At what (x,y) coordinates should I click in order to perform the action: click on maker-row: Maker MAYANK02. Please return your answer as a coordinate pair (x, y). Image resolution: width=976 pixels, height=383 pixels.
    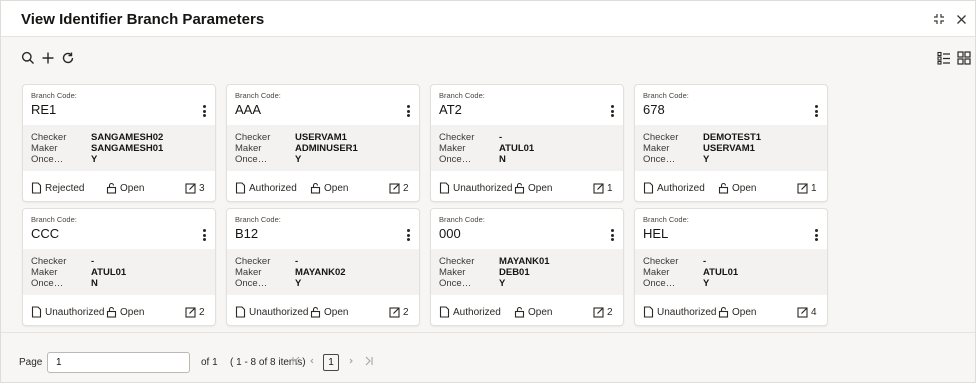
    Looking at the image, I should click on (325, 272).